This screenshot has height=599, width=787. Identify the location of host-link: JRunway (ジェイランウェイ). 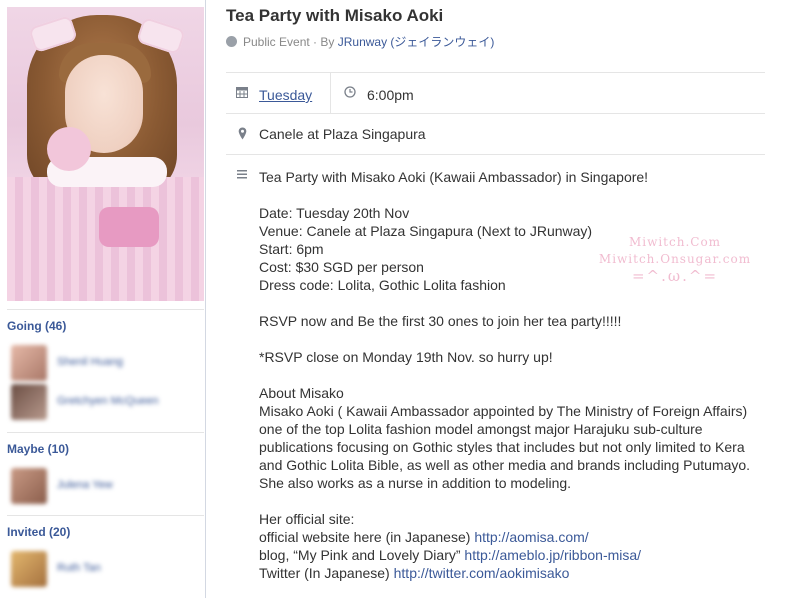
(416, 42).